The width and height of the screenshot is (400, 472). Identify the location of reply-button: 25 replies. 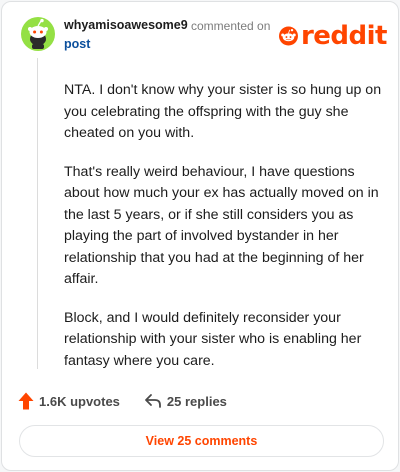
(185, 401).